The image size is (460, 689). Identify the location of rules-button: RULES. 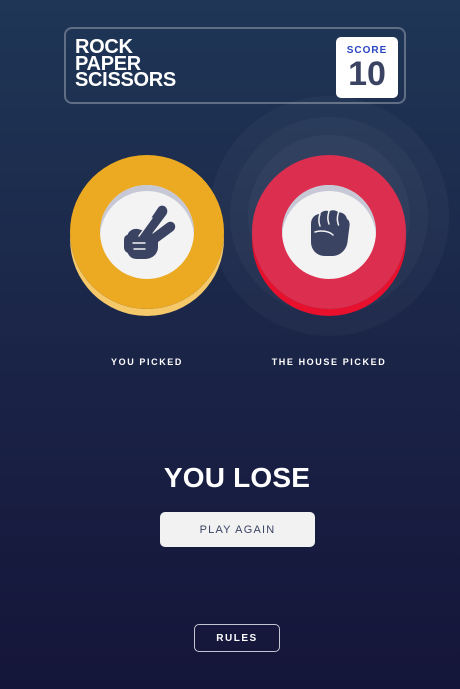
(237, 638).